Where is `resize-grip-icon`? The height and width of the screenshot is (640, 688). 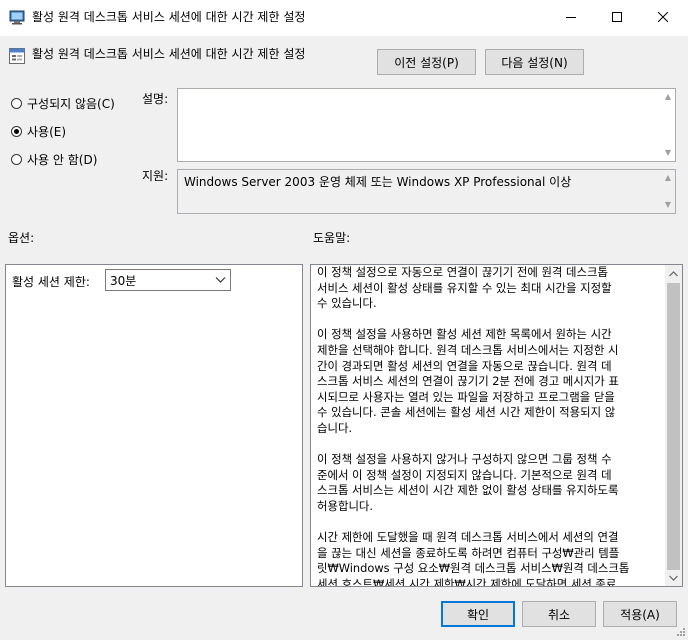
resize-grip-icon is located at coordinates (681, 631).